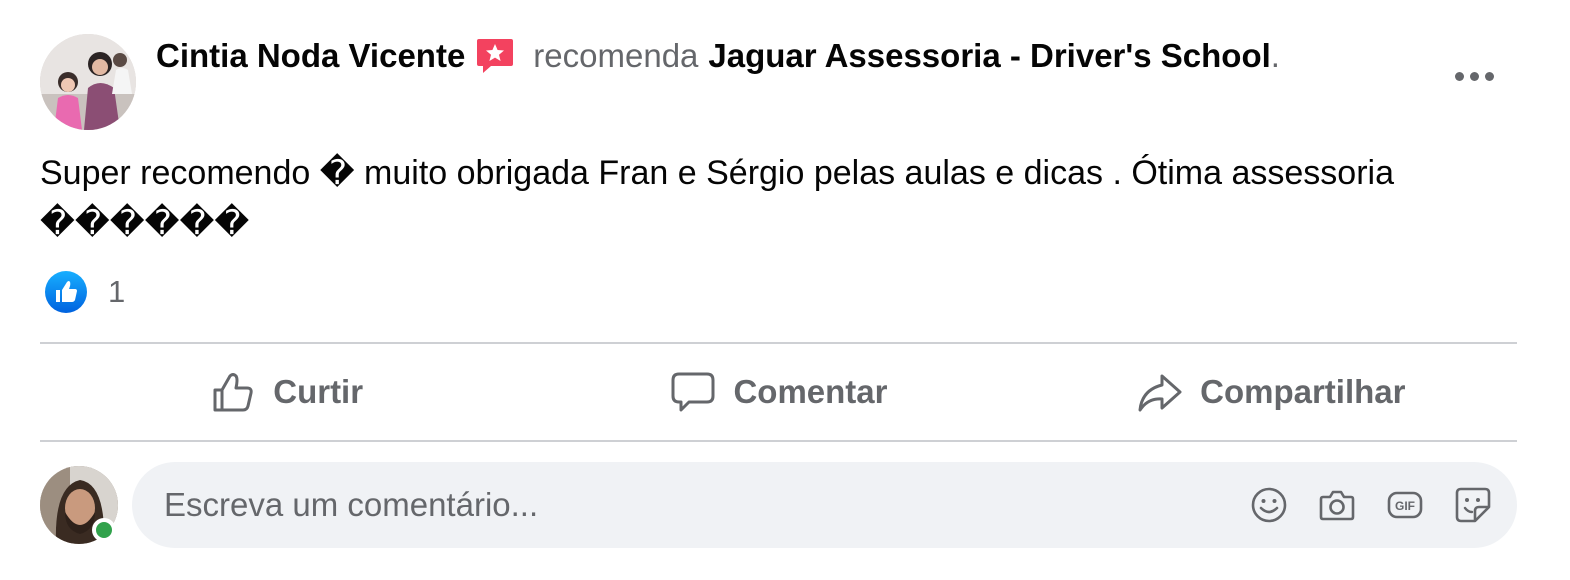 This screenshot has height=580, width=1570. I want to click on author-avatar, so click(88, 82).